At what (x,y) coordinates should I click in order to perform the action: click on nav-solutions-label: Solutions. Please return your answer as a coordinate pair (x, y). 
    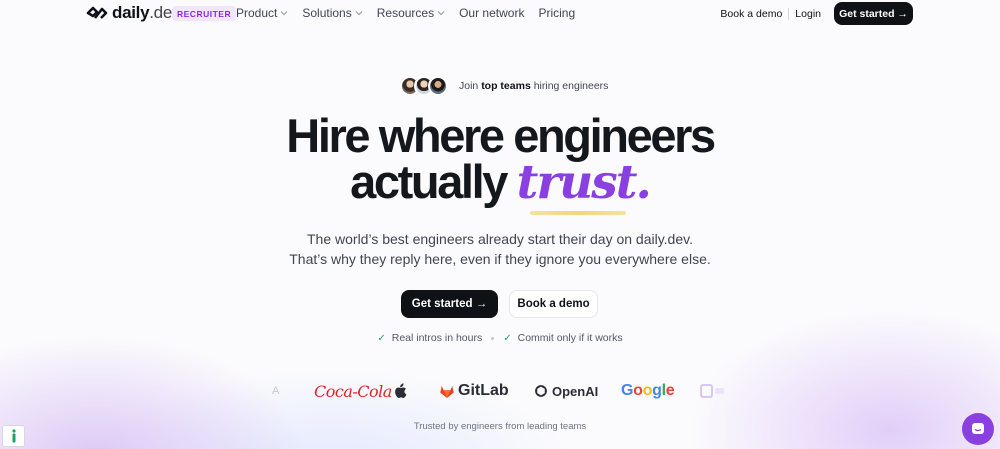
    Looking at the image, I should click on (327, 13).